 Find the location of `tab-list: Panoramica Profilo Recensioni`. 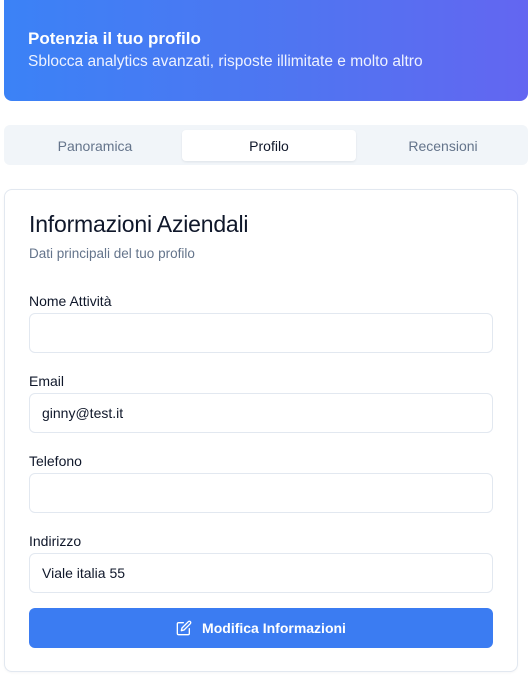

tab-list: Panoramica Profilo Recensioni is located at coordinates (266, 145).